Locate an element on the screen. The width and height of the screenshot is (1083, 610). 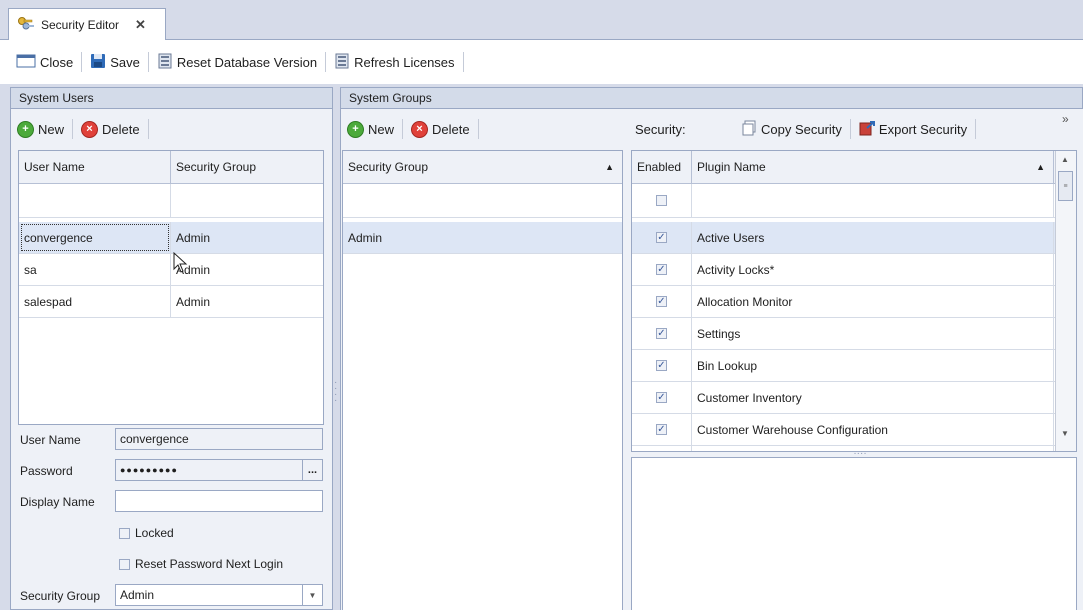
table-row: sa Admin is located at coordinates (171, 270).